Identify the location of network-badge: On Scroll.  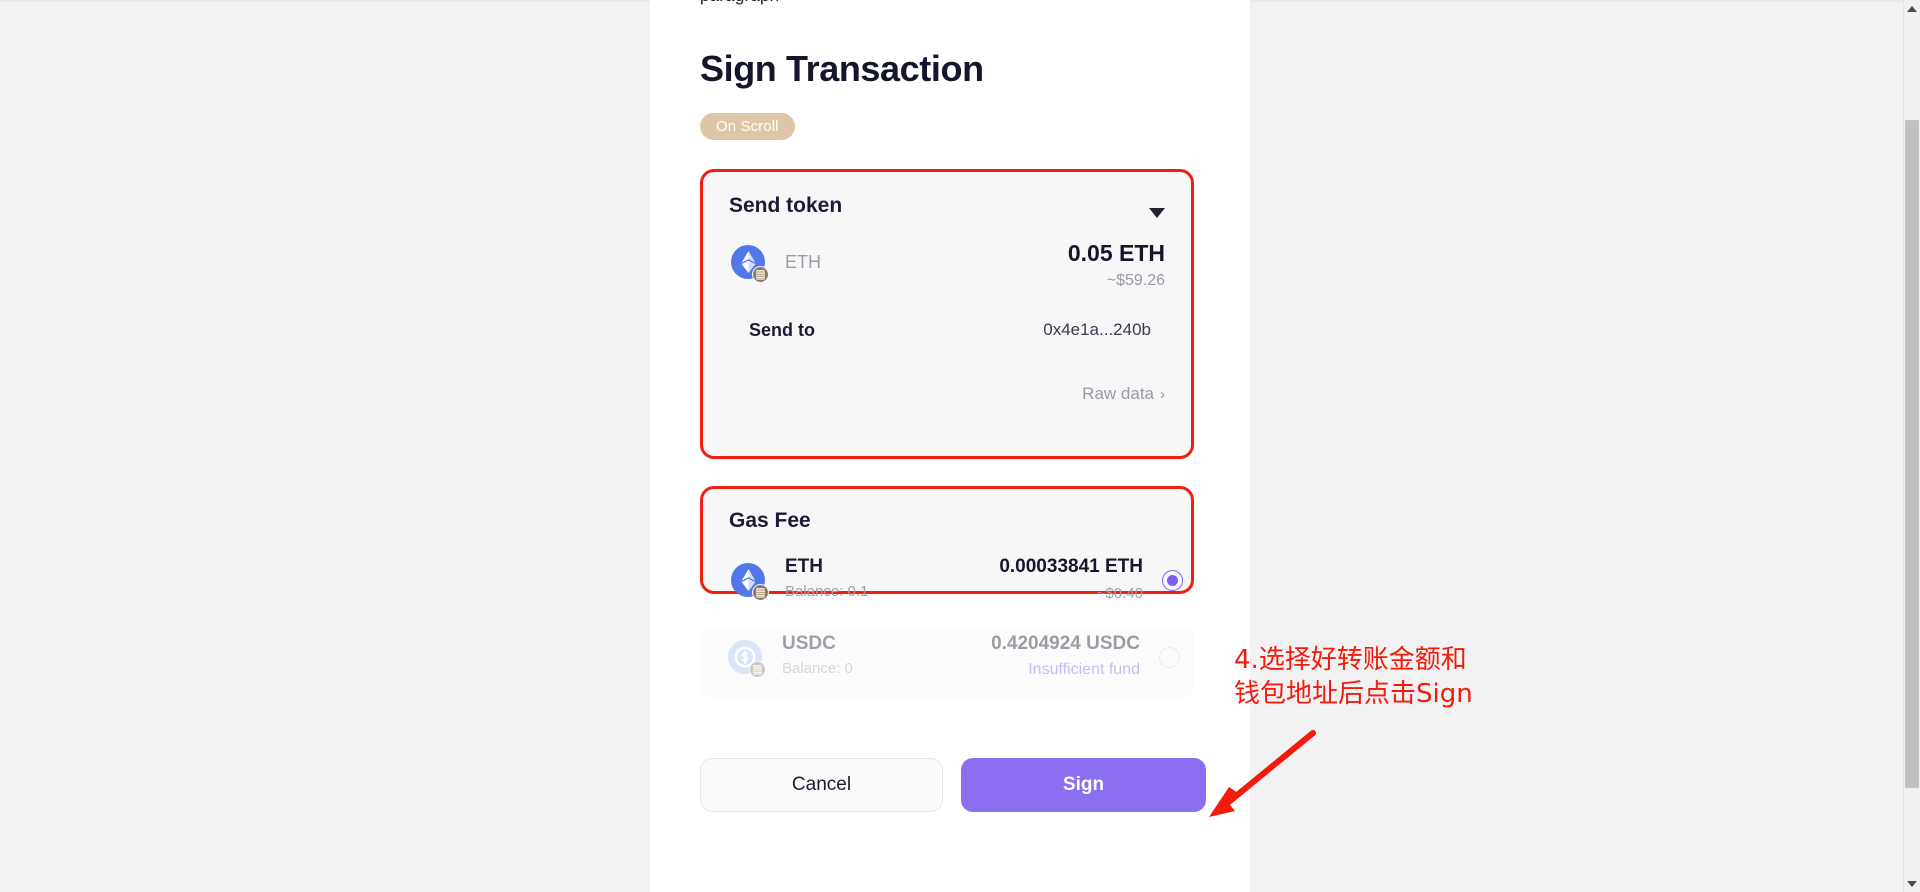
(747, 126).